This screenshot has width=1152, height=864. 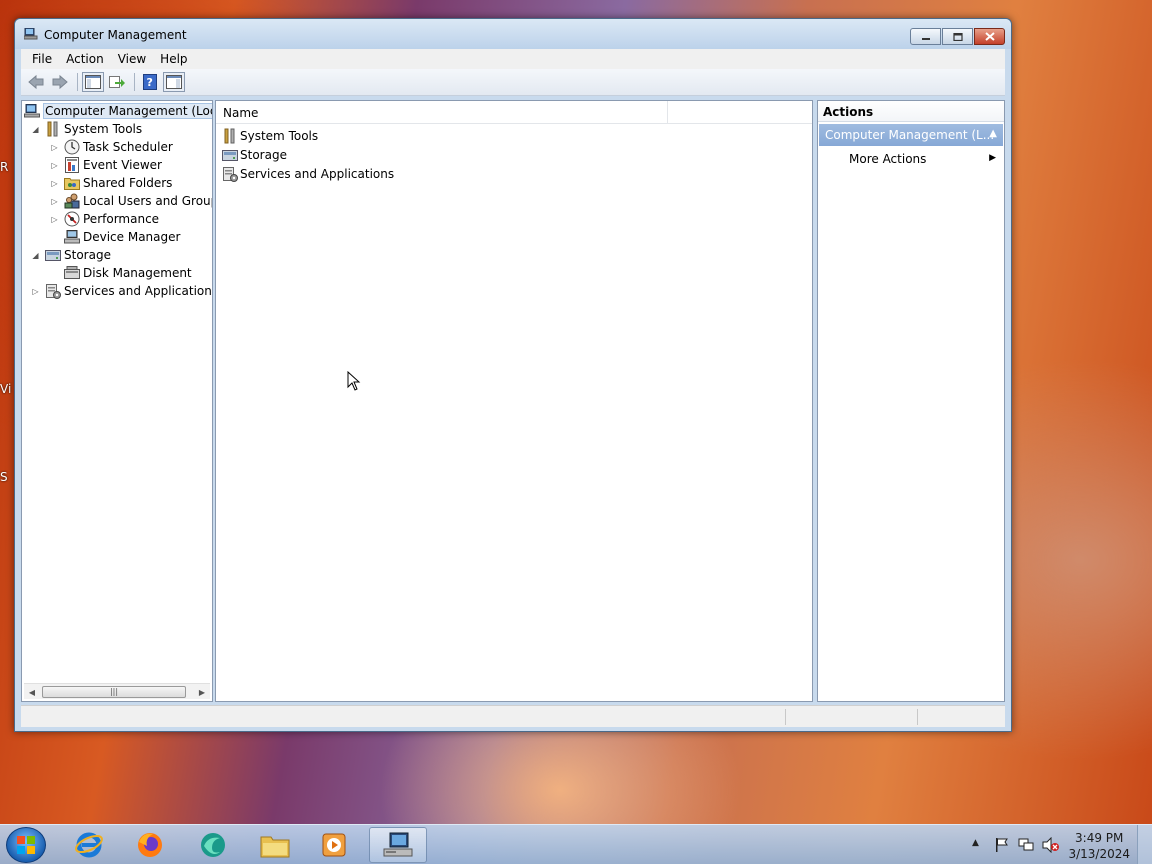 I want to click on tree-item-event-viewer: ▷ Event Viewer, so click(x=105, y=165).